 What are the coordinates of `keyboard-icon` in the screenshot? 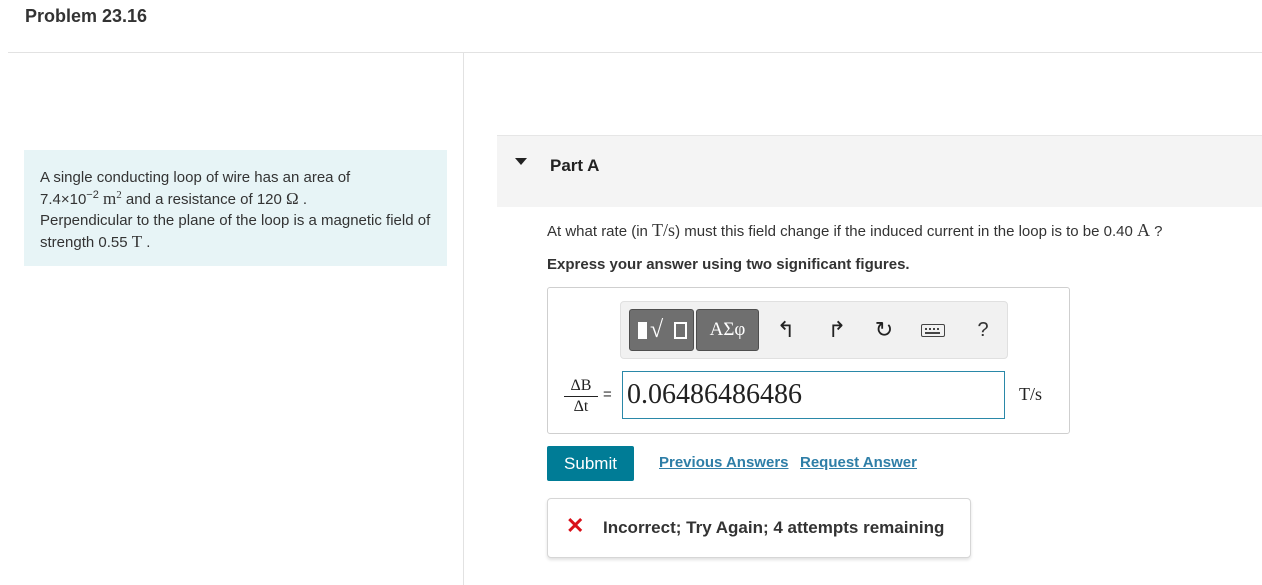 It's located at (932, 330).